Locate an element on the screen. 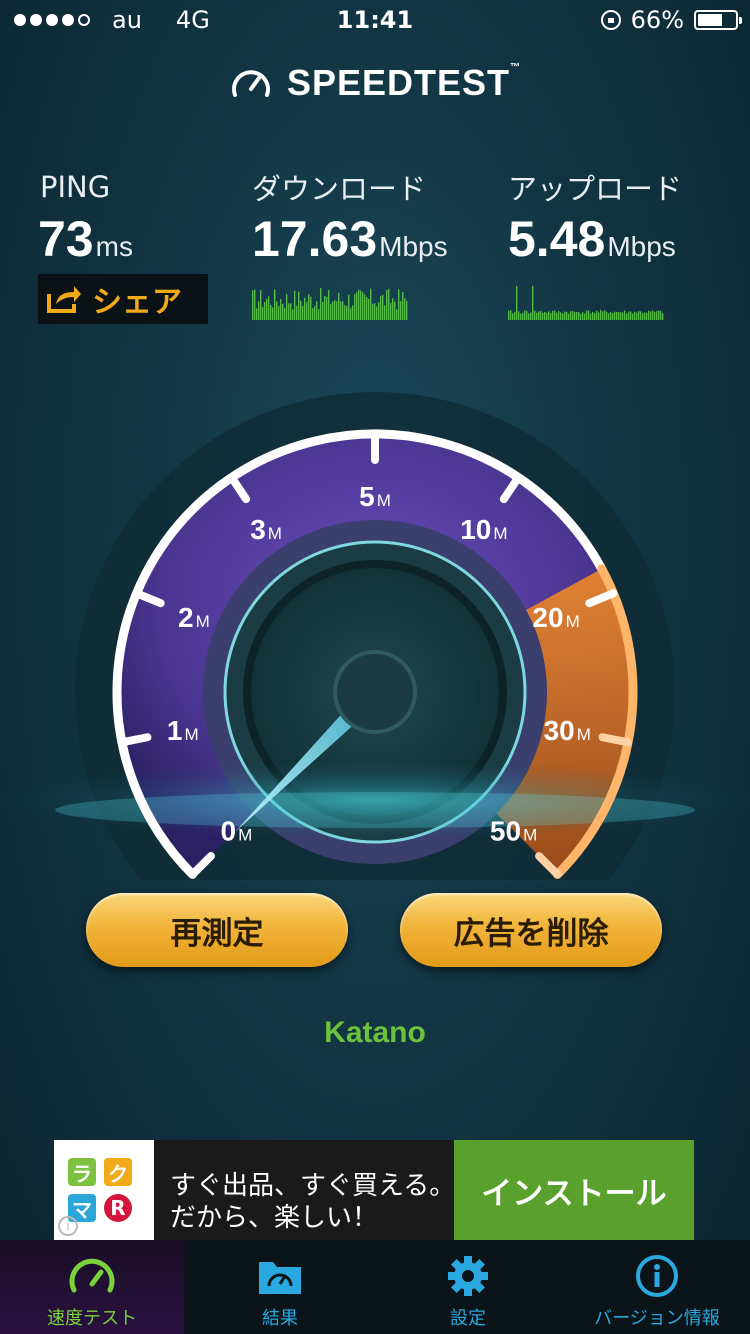 The width and height of the screenshot is (750, 1334). speedometer-icon is located at coordinates (92, 1275).